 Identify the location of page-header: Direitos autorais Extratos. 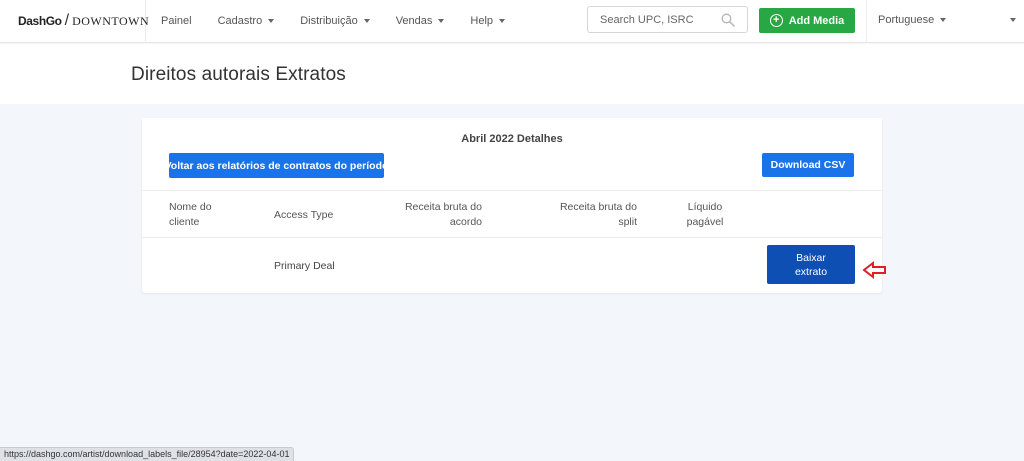
(512, 74).